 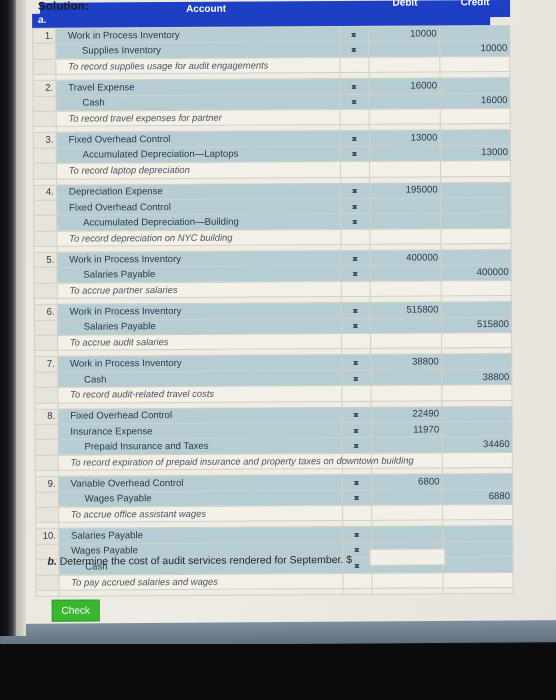 What do you see at coordinates (199, 446) in the screenshot?
I see `account-name: Prepaid Insurance and Taxes` at bounding box center [199, 446].